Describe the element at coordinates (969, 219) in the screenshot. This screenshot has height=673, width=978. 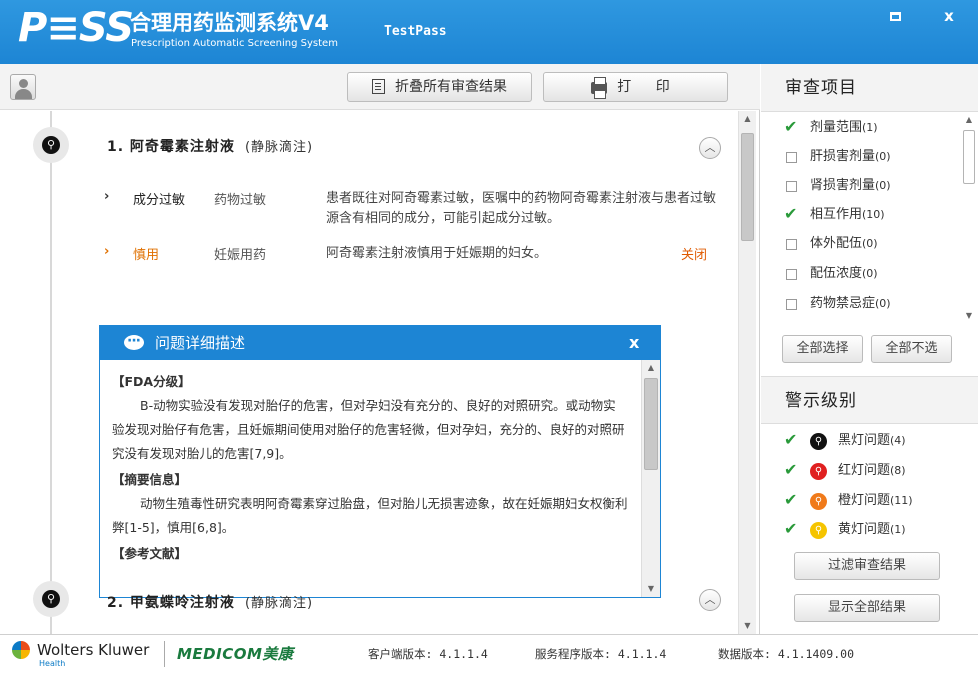
I see `review-items-scrollbar: ▲ ▼` at that location.